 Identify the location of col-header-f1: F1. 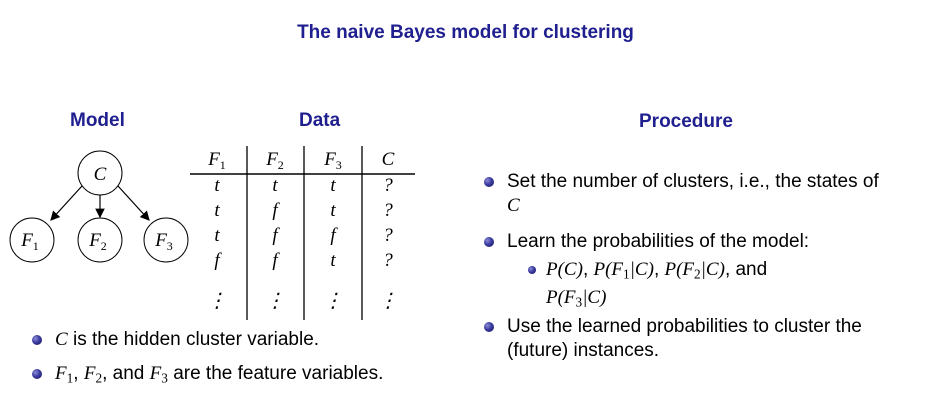
(216, 160).